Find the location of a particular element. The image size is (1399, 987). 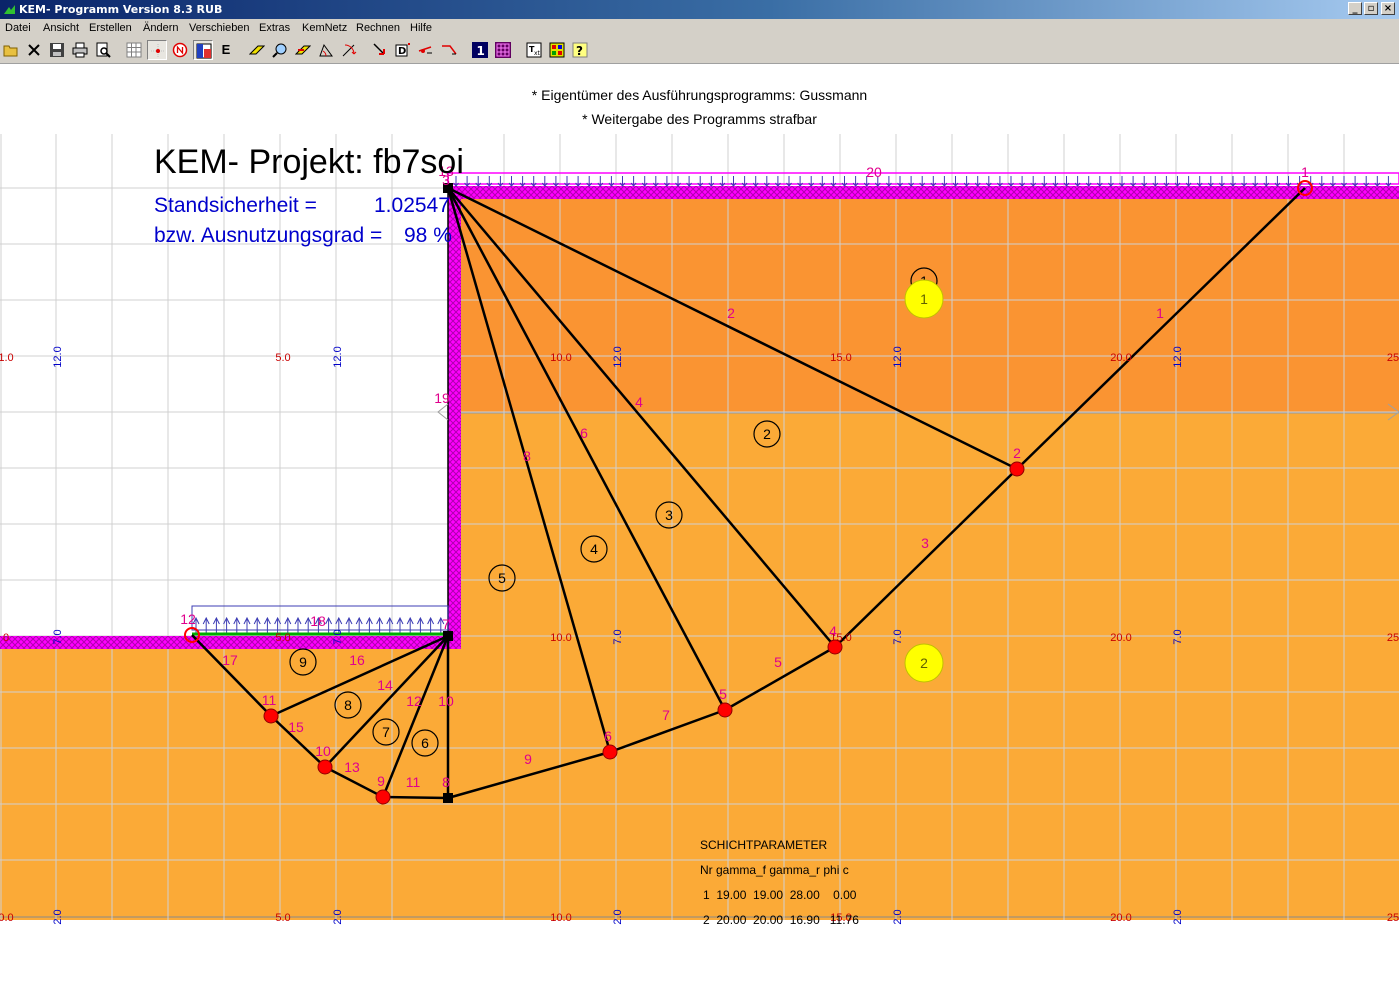

line-label: 5 is located at coordinates (778, 662).